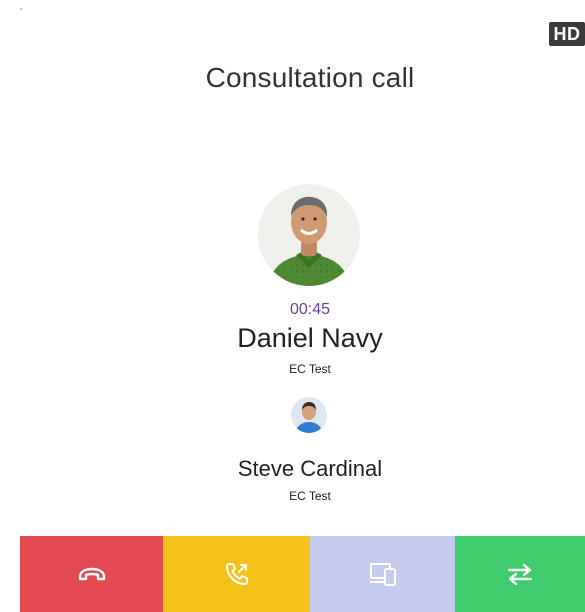 This screenshot has height=612, width=585. I want to click on held-party-name: Steve Cardinal, so click(310, 468).